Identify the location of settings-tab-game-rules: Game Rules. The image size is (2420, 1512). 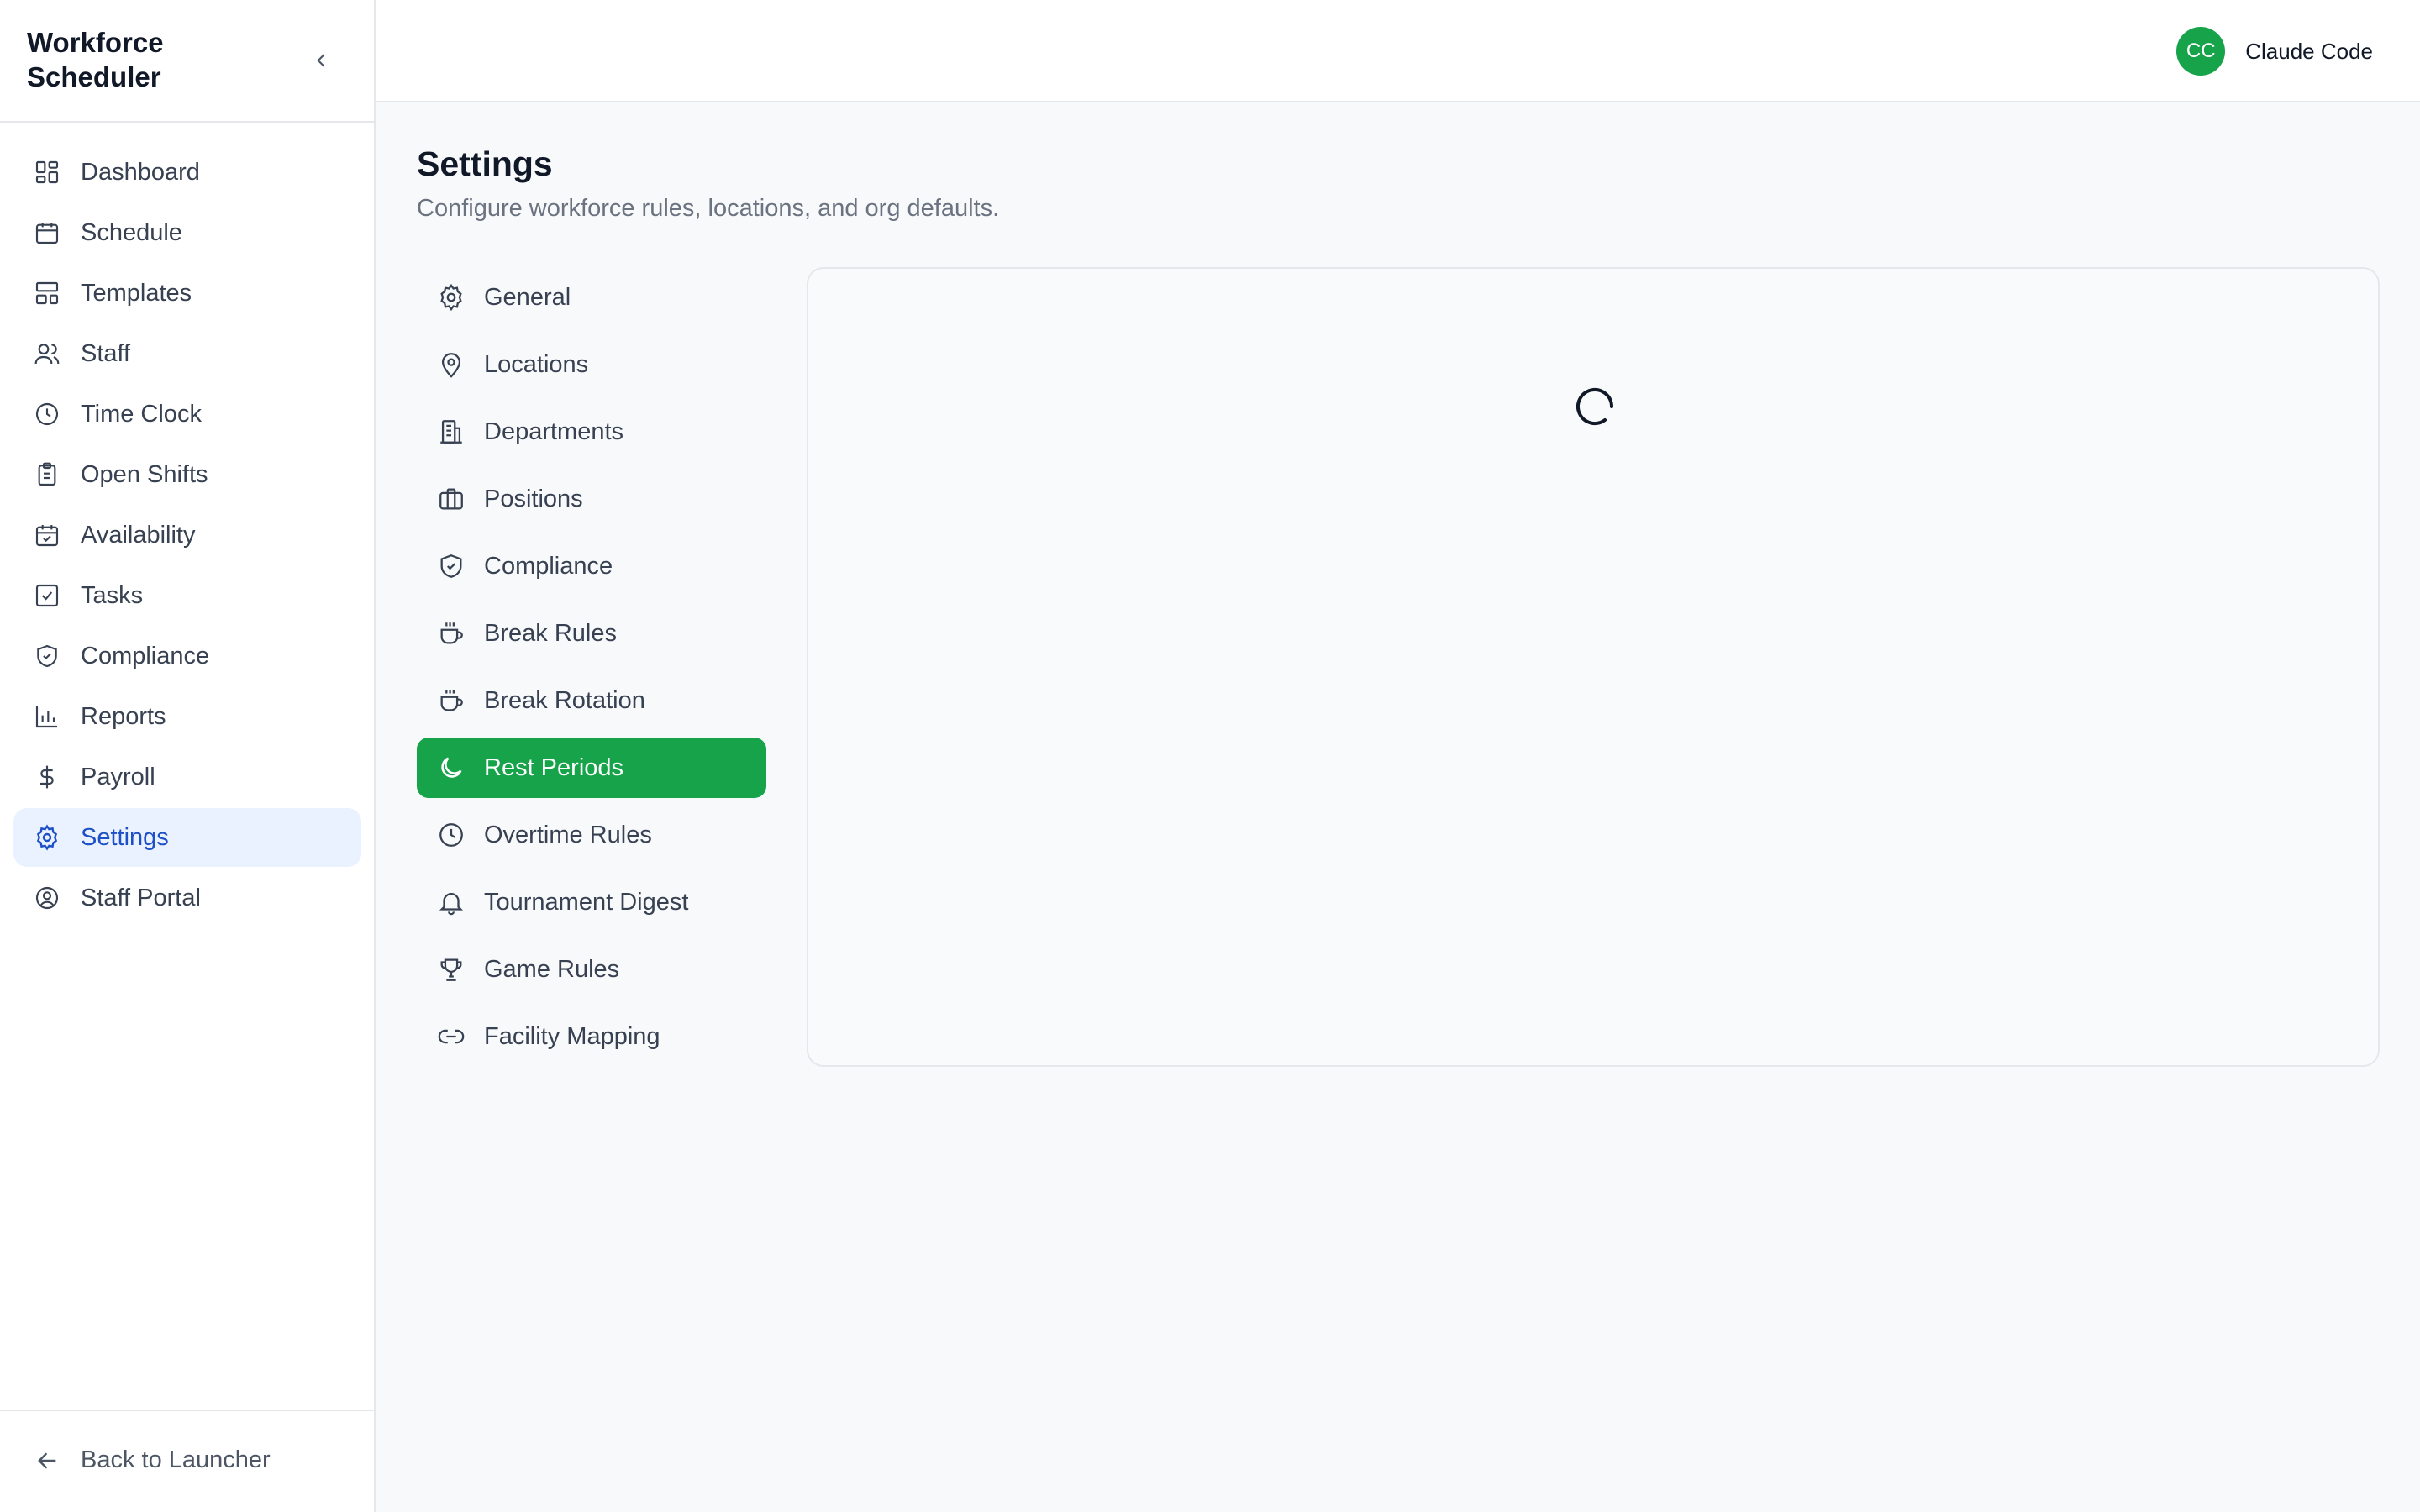
(591, 969).